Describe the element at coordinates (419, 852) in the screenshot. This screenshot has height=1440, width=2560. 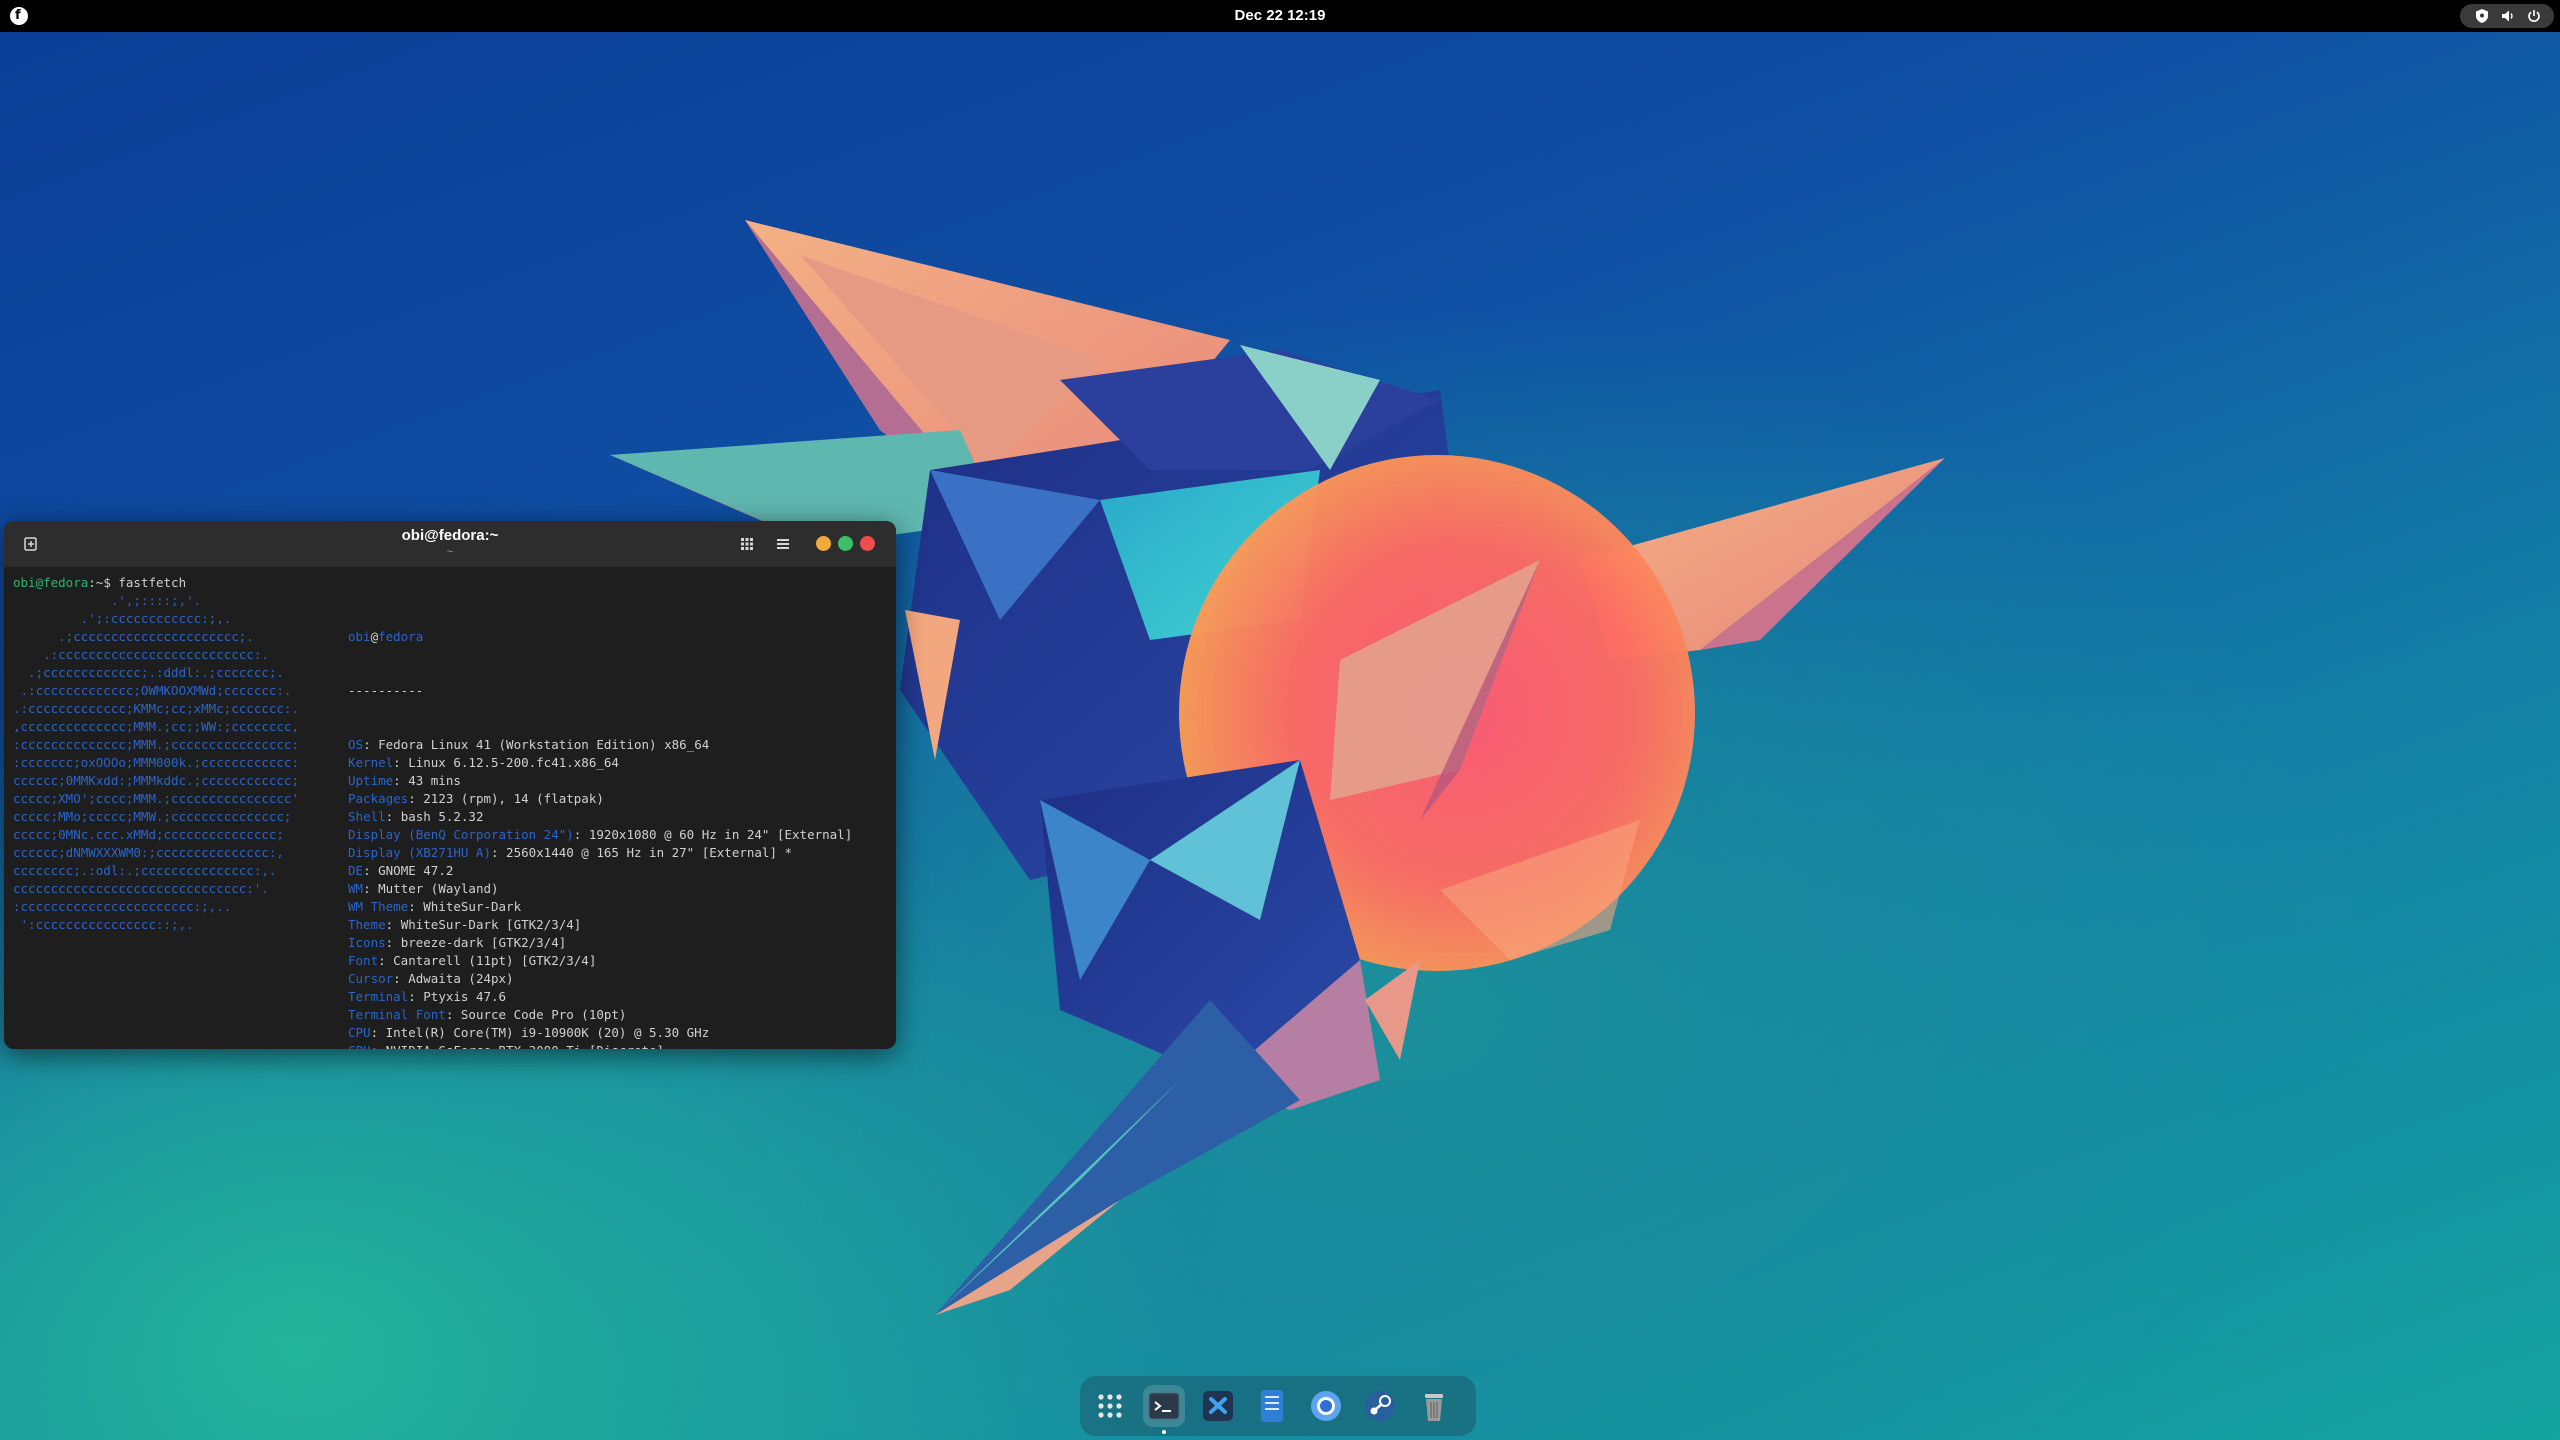
I see `info-key: Display (XB271HU A)` at that location.